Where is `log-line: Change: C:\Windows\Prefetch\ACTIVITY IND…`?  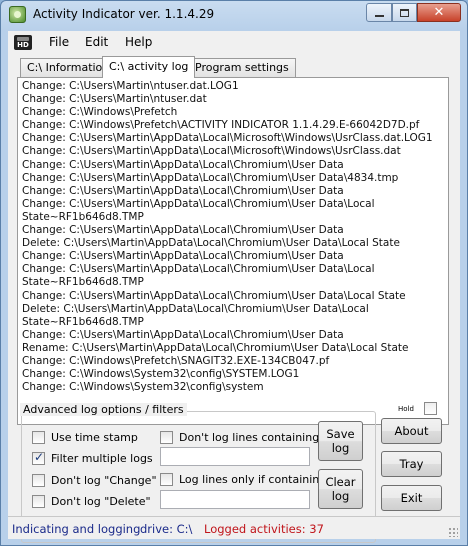
log-line: Change: C:\Windows\Prefetch\ACTIVITY IND… is located at coordinates (221, 125).